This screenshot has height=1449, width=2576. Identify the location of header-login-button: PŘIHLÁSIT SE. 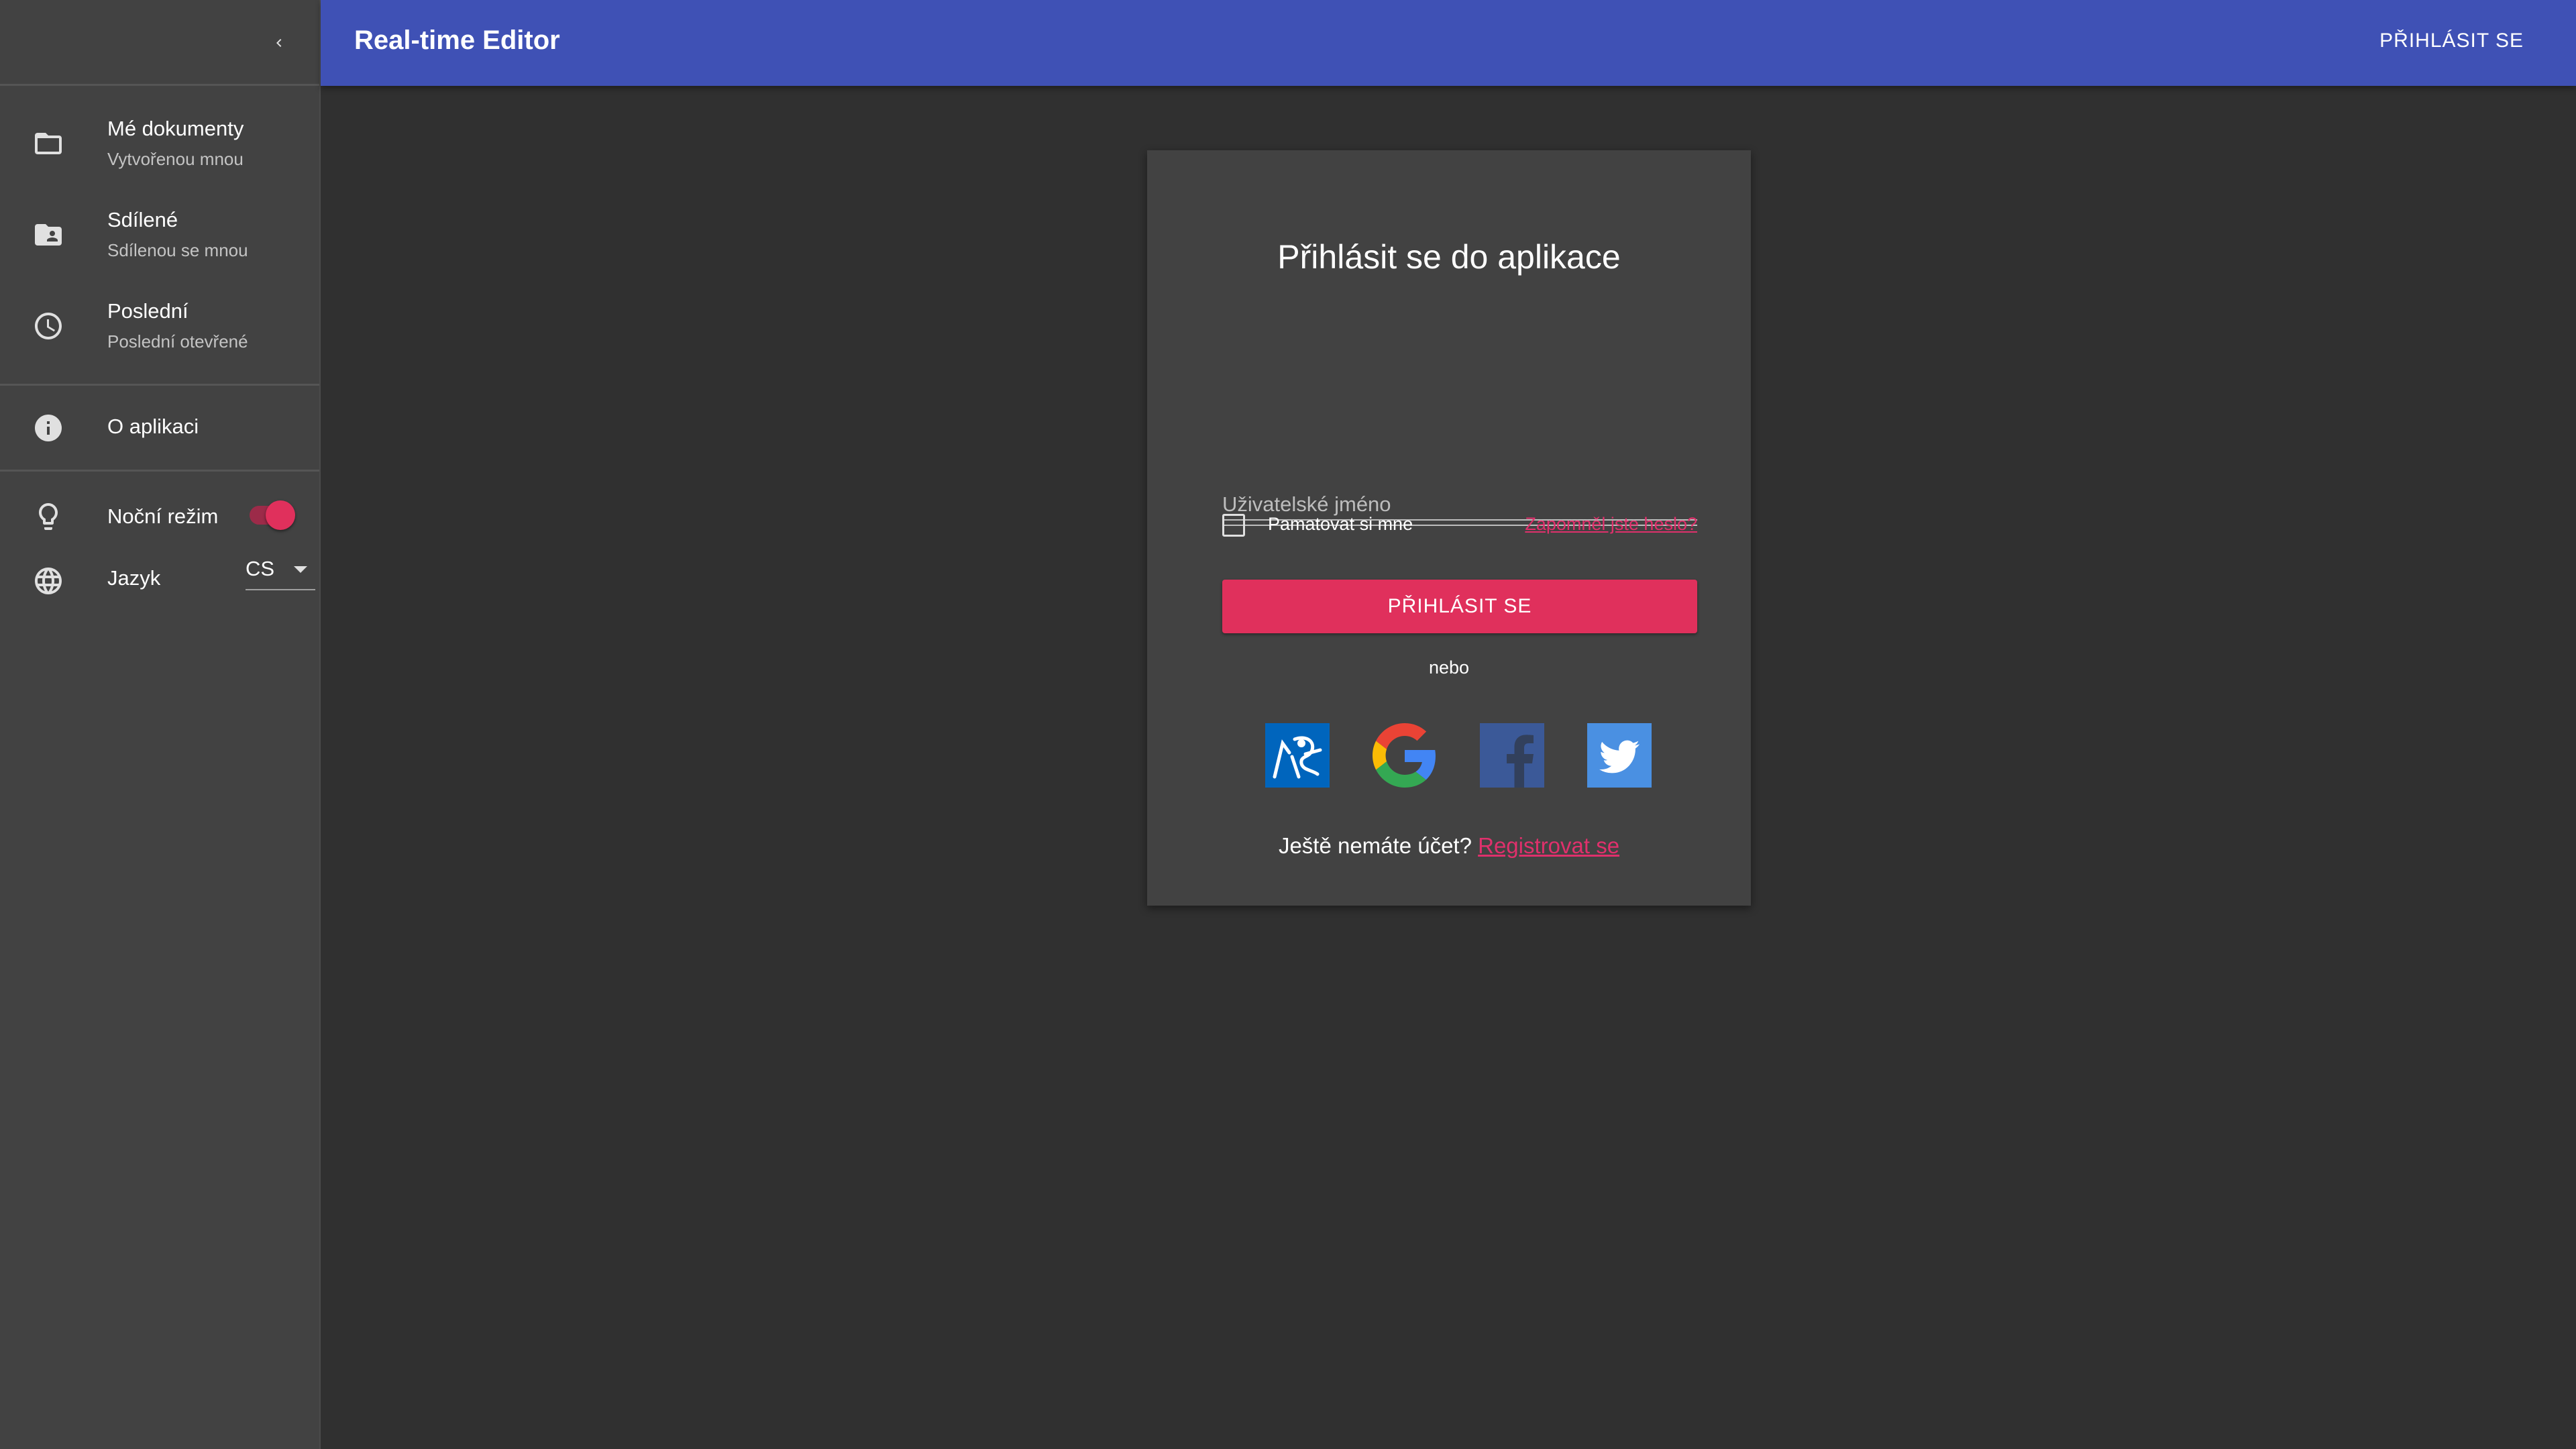
(2451, 41).